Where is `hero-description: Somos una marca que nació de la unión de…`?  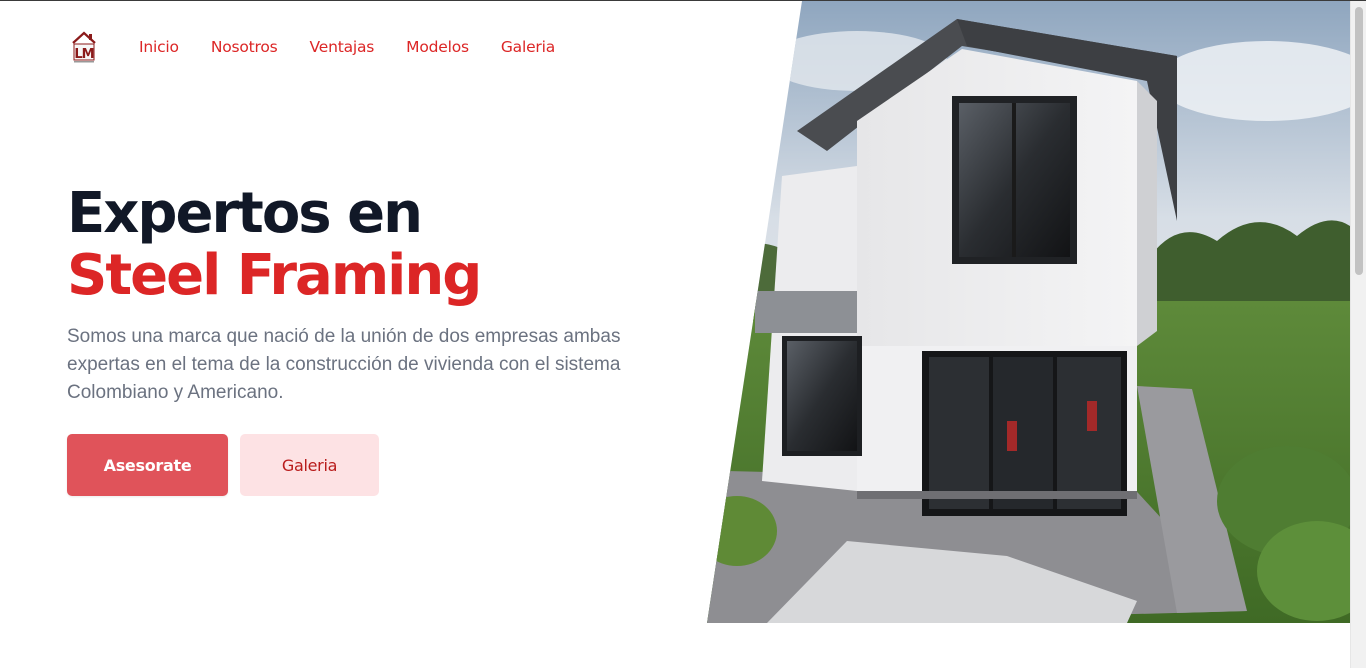
hero-description: Somos una marca que nació de la unión de… is located at coordinates (344, 364).